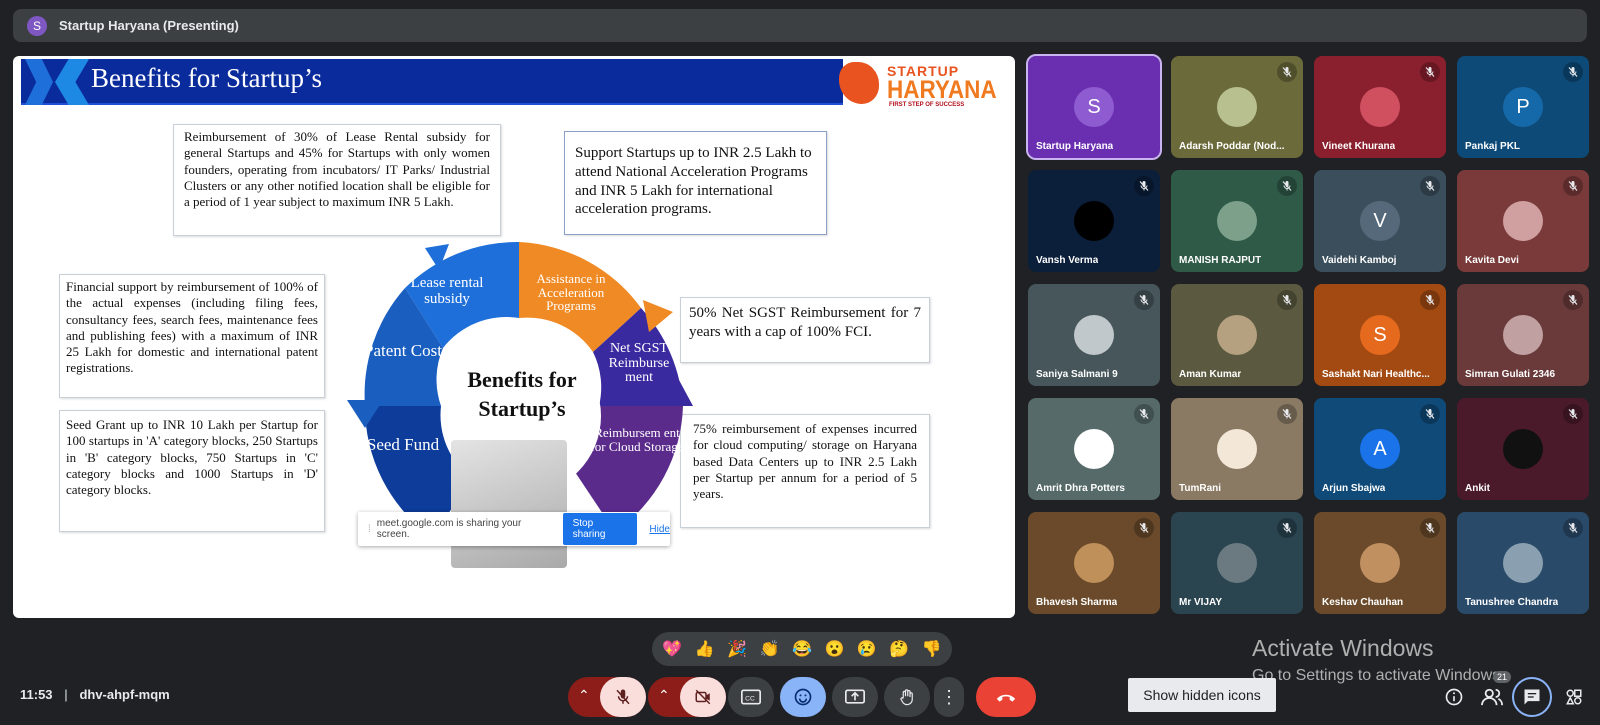  I want to click on participant-tile: Simran Gulati 2346, so click(1523, 335).